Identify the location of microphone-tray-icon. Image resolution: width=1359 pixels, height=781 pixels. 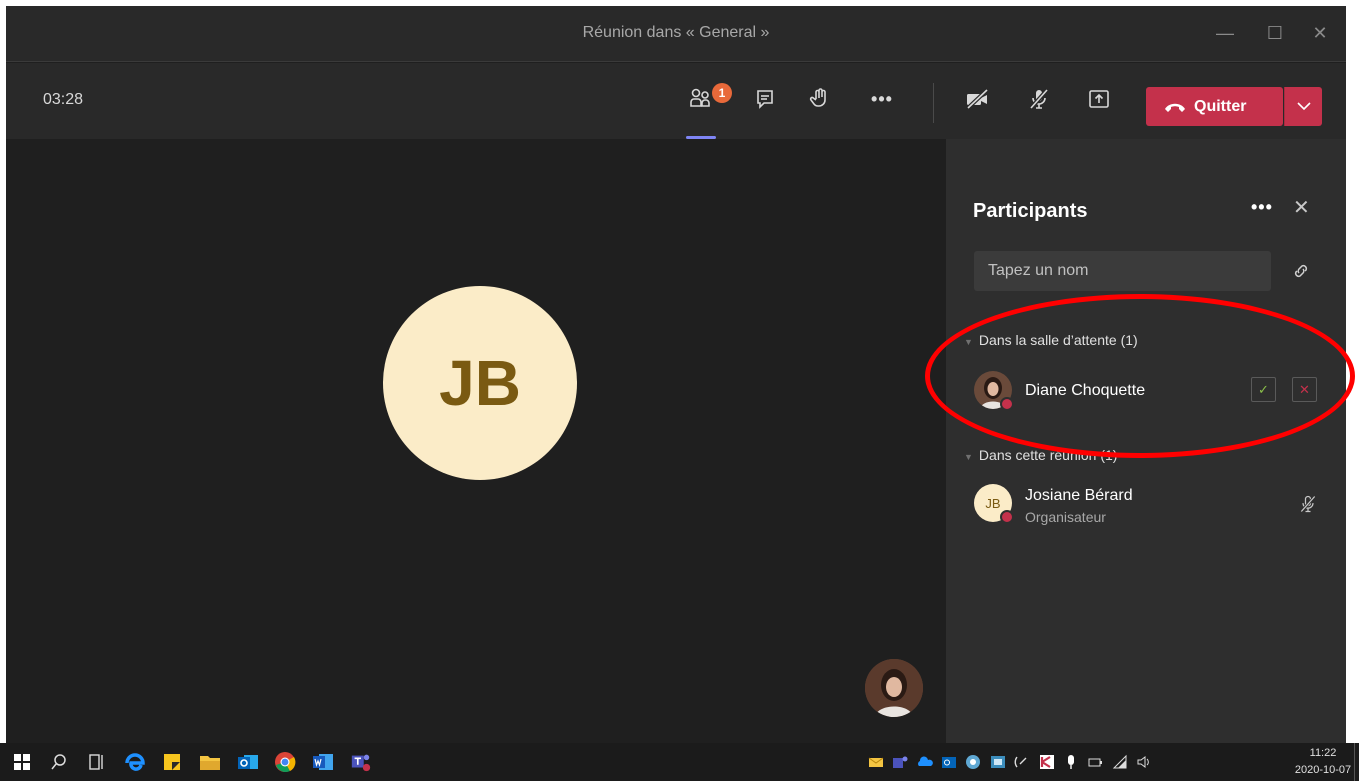
(1071, 762).